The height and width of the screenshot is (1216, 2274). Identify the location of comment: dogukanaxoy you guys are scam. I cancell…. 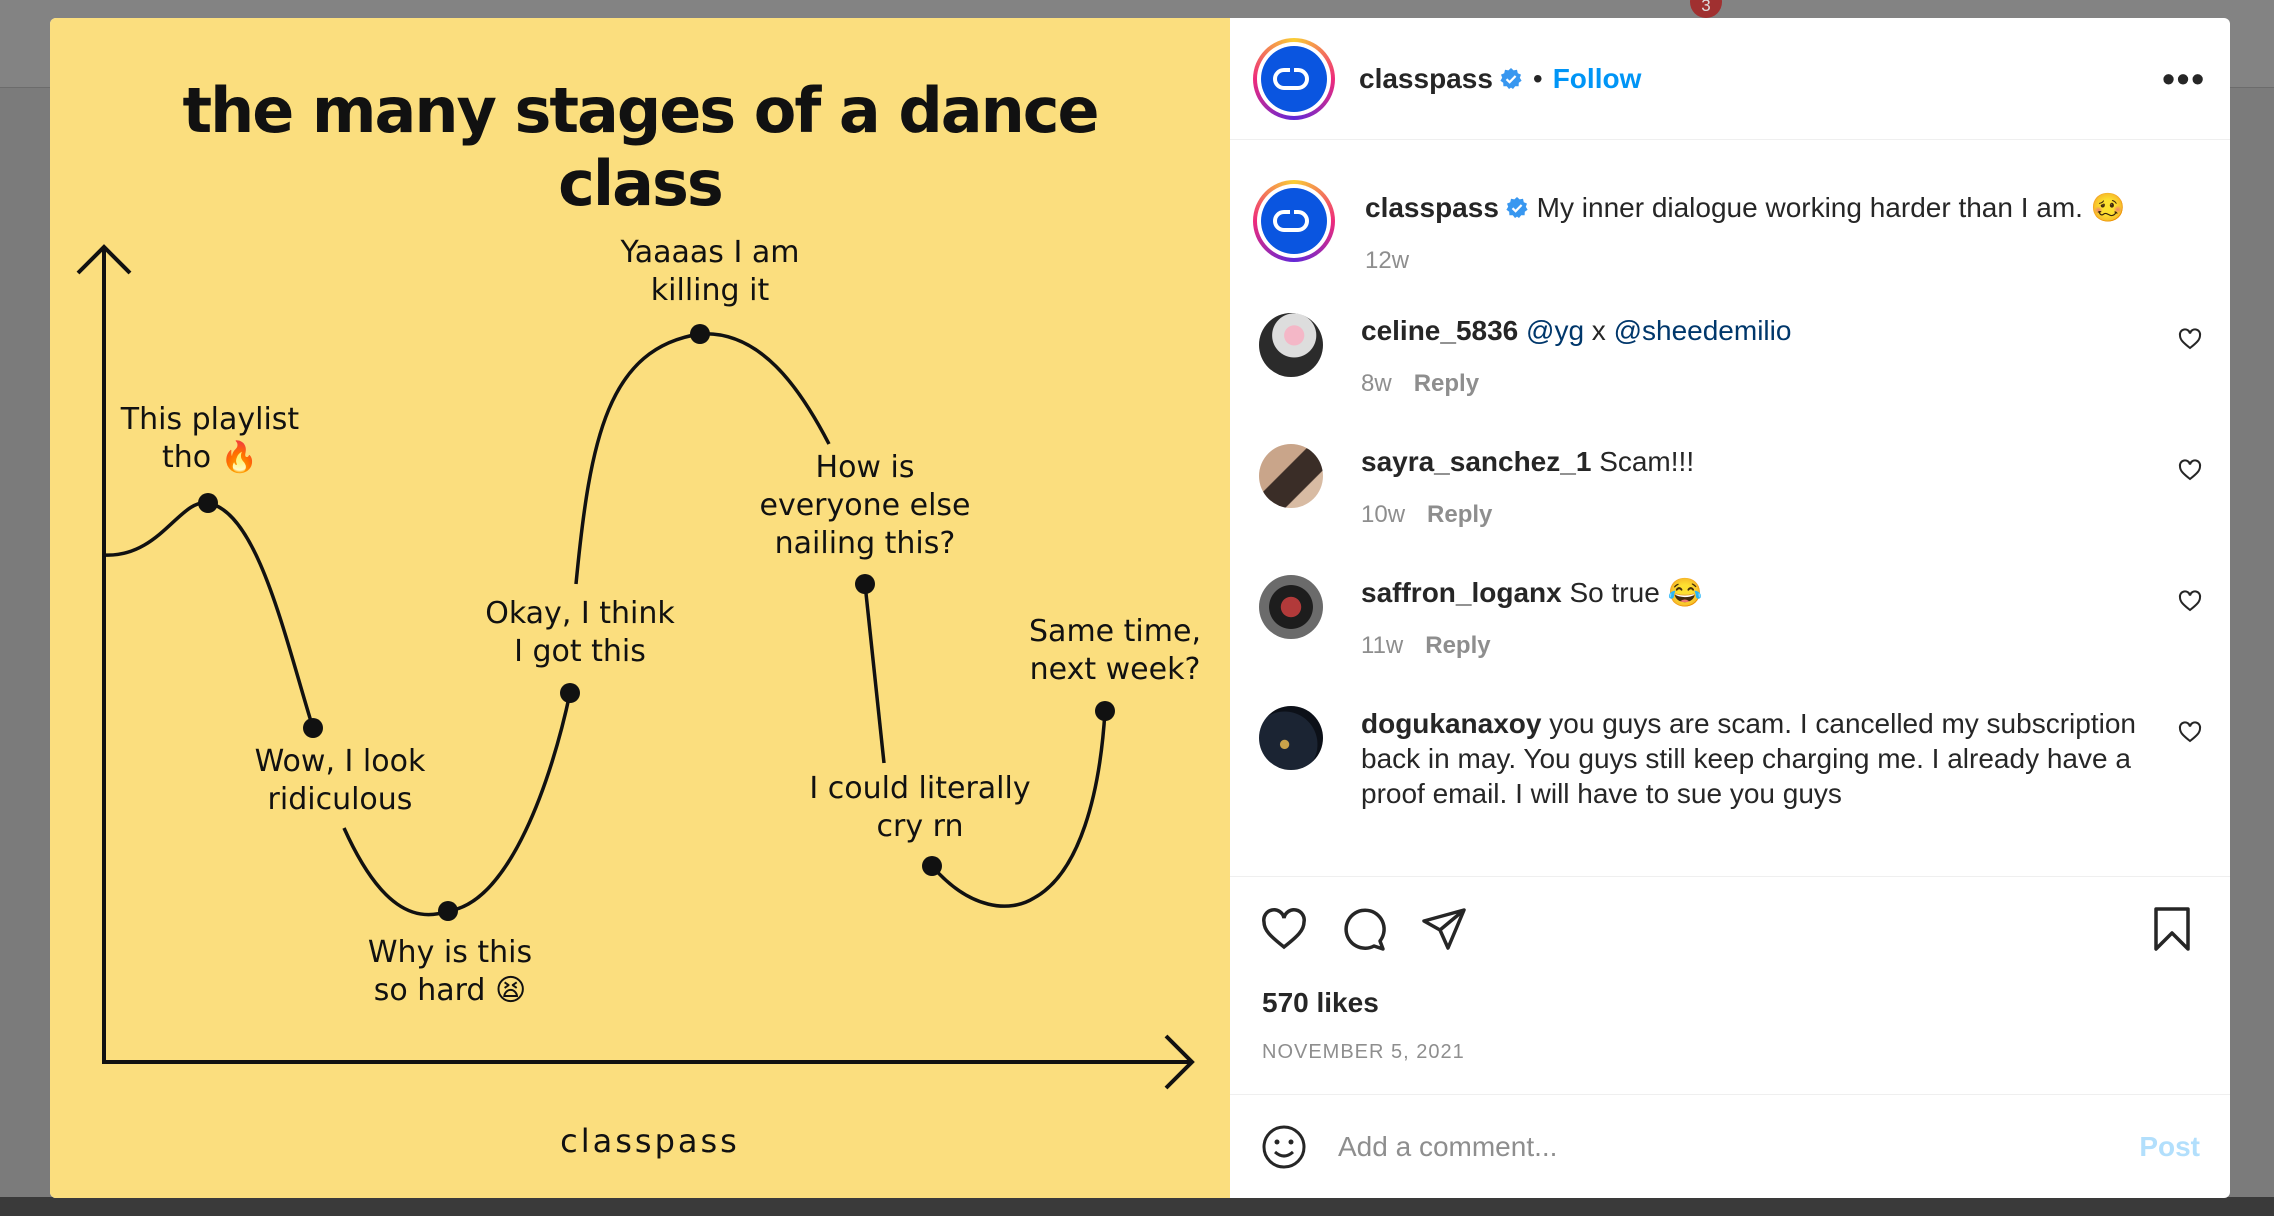
(1729, 758).